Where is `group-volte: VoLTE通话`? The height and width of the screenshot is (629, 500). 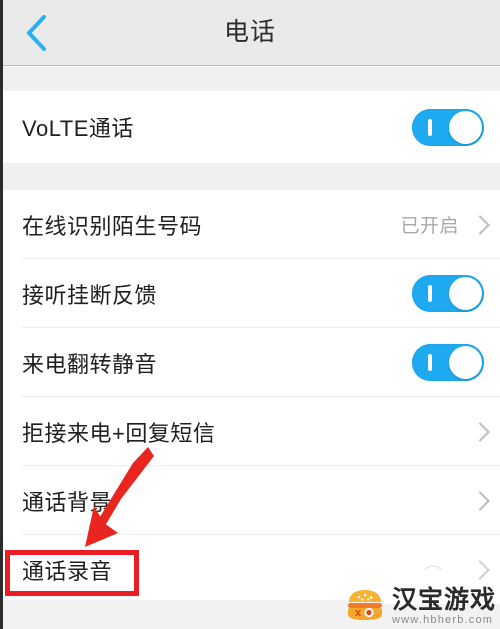 group-volte: VoLTE通话 is located at coordinates (251, 127).